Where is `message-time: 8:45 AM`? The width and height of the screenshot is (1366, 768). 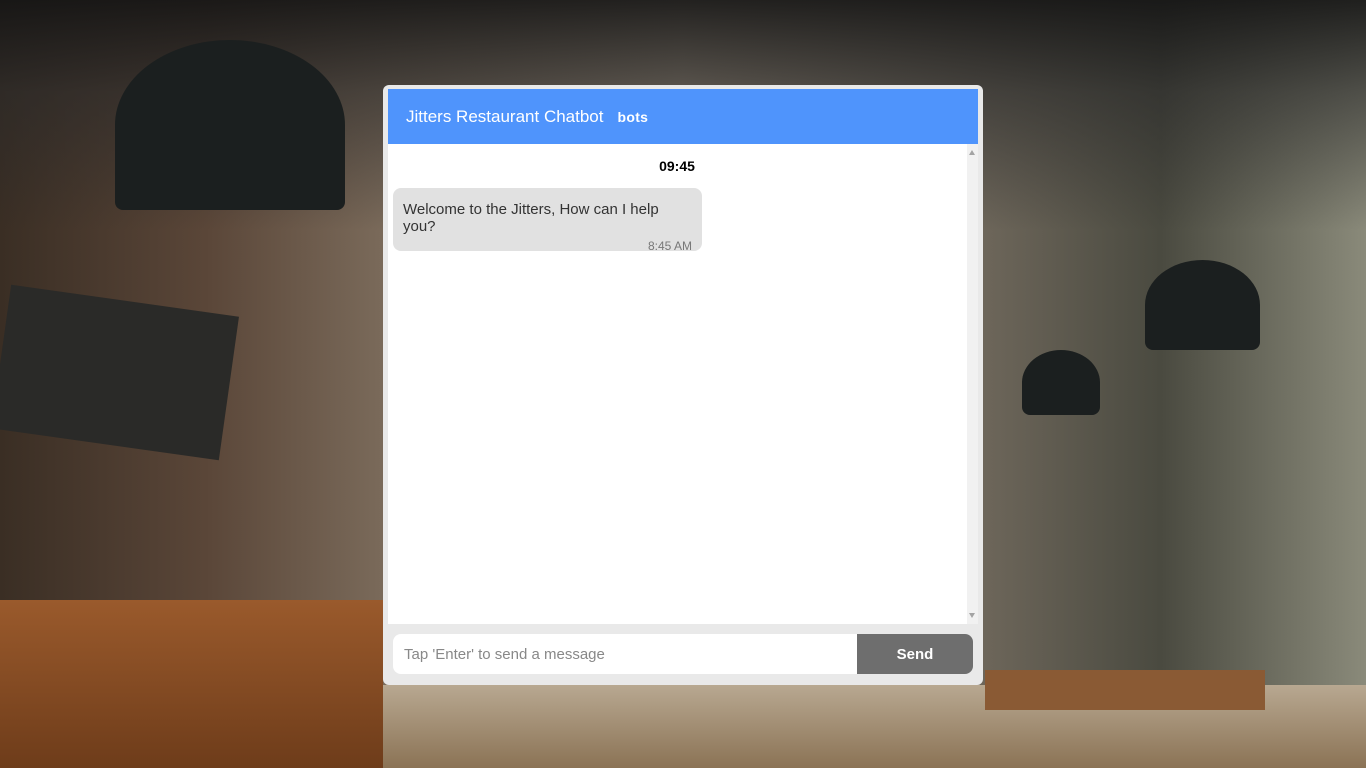 message-time: 8:45 AM is located at coordinates (669, 246).